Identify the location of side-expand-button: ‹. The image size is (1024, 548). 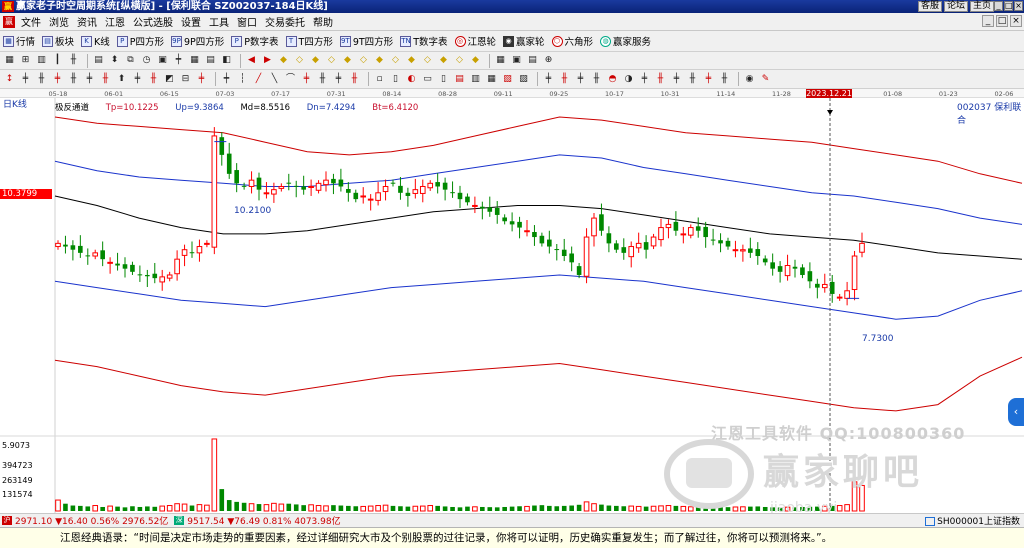
(1016, 412).